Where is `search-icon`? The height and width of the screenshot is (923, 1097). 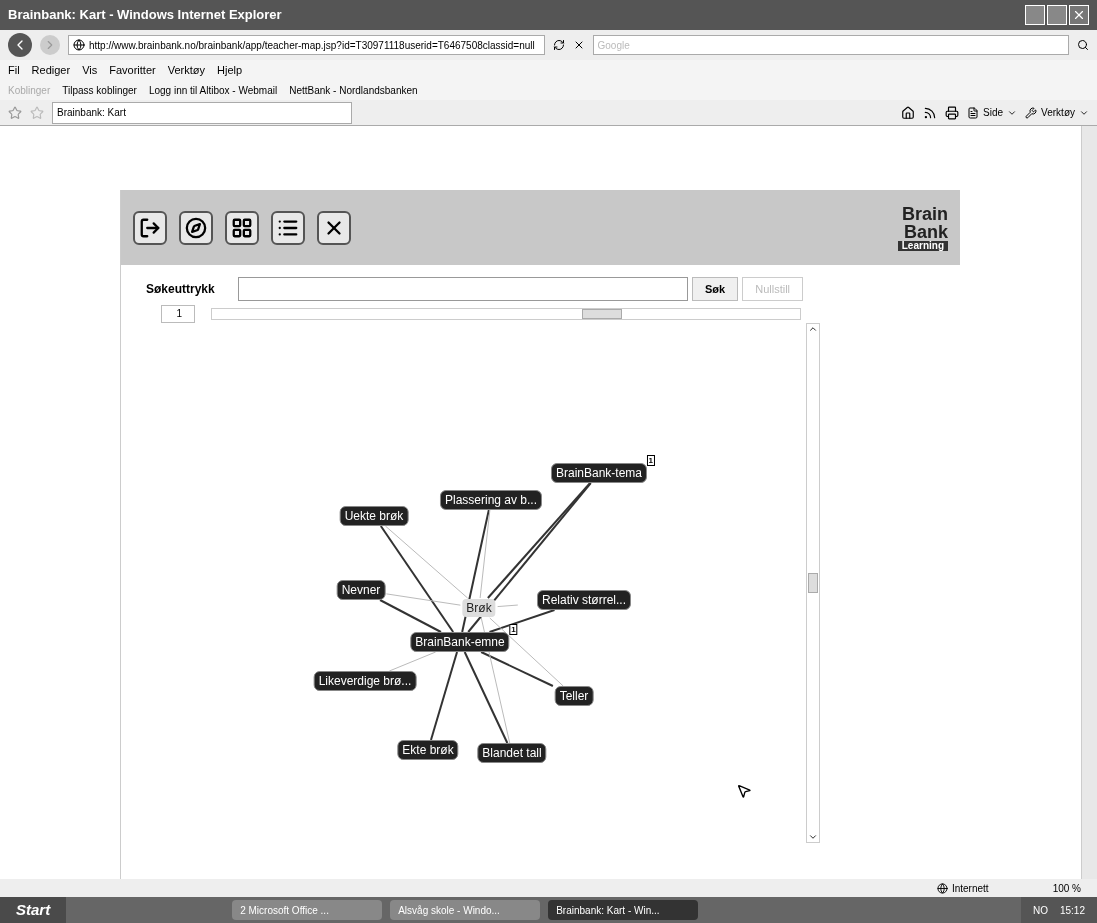 search-icon is located at coordinates (1083, 45).